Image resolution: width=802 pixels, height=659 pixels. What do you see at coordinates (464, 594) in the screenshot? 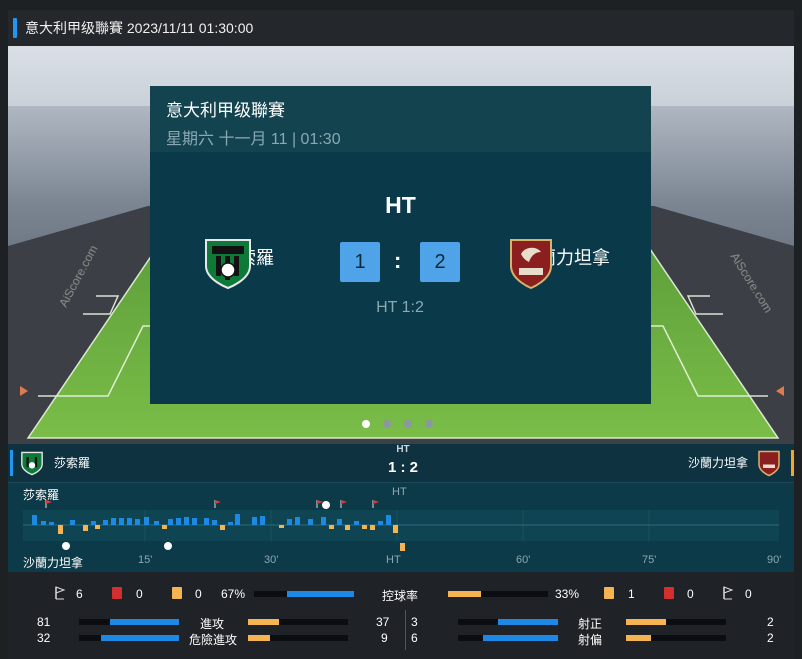
I see `away-possession-fill` at bounding box center [464, 594].